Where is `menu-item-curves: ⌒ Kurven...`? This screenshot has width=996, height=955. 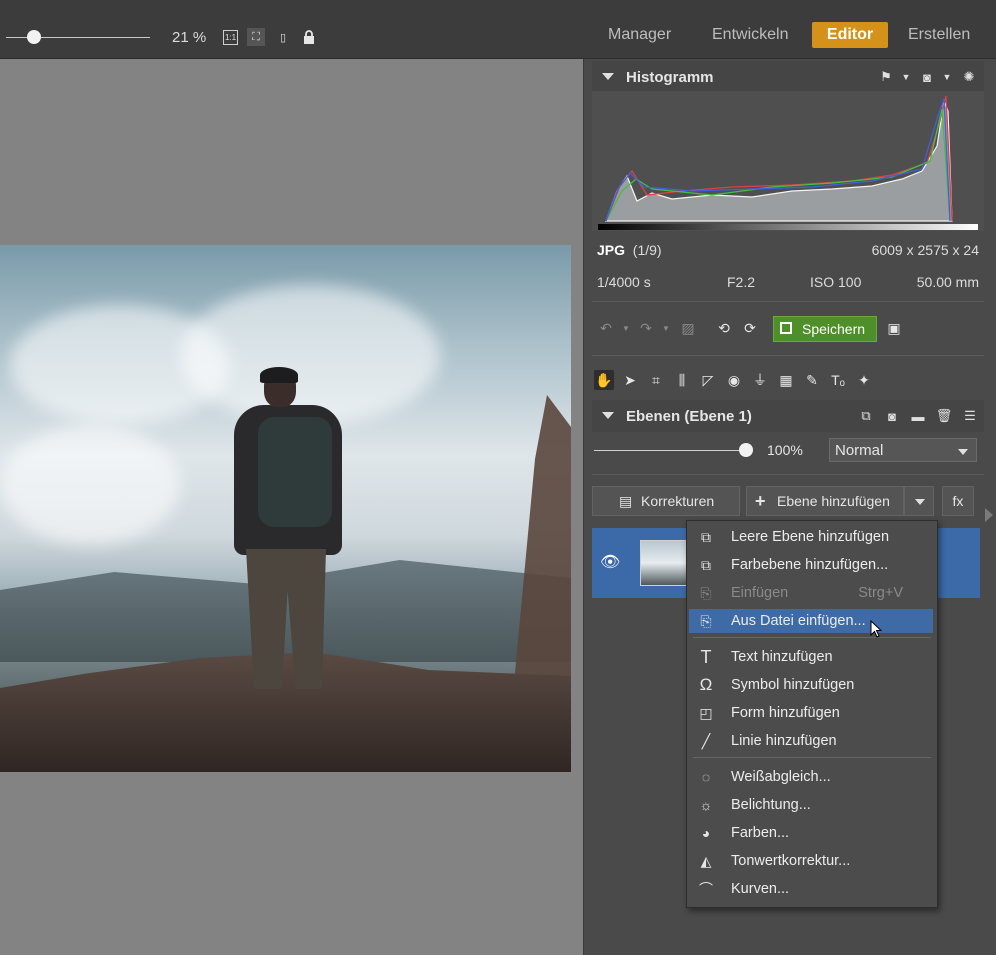 menu-item-curves: ⌒ Kurven... is located at coordinates (811, 889).